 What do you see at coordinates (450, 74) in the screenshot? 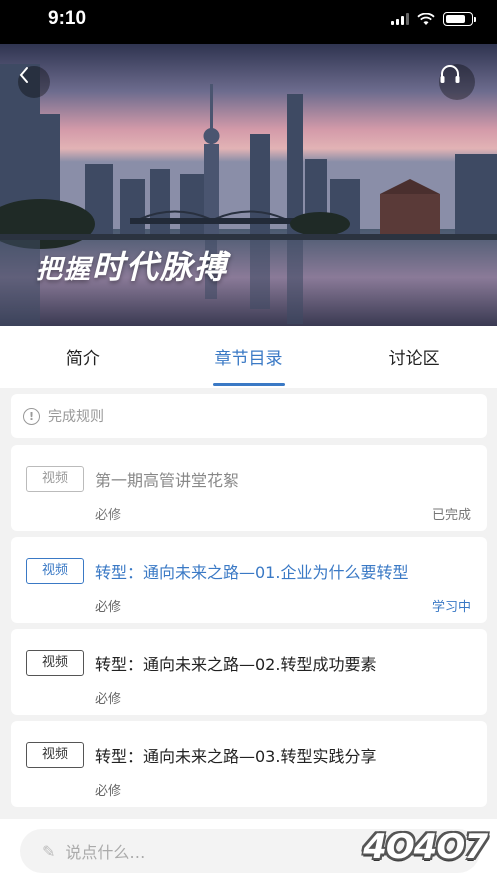
I see `headphones-icon` at bounding box center [450, 74].